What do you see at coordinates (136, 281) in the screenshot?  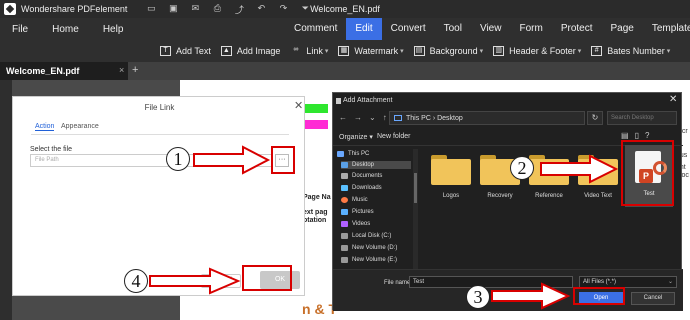 I see `step-number-4: 4` at bounding box center [136, 281].